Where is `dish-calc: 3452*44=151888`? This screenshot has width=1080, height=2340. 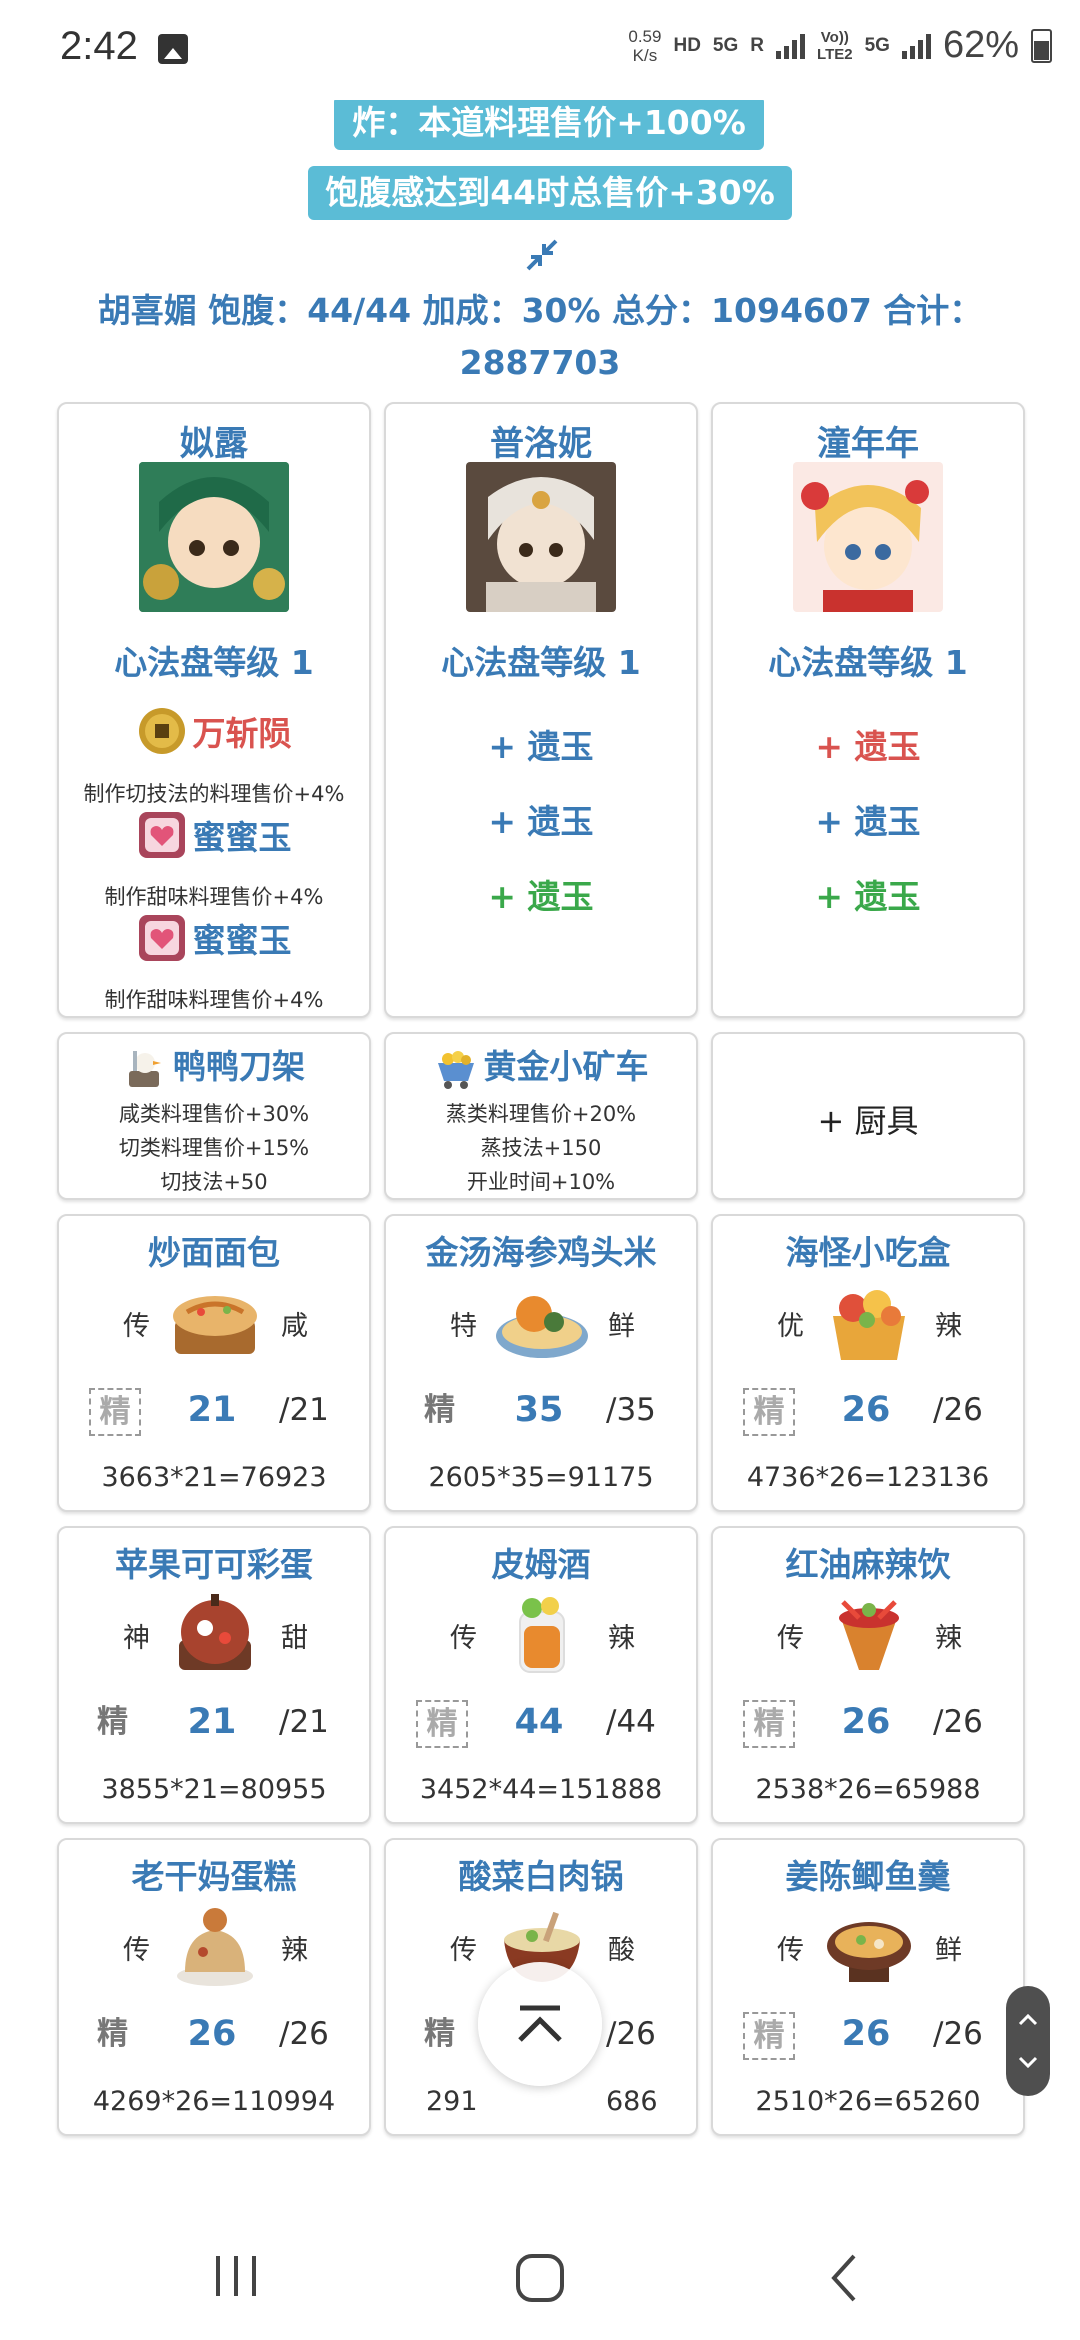
dish-calc: 3452*44=151888 is located at coordinates (541, 1789).